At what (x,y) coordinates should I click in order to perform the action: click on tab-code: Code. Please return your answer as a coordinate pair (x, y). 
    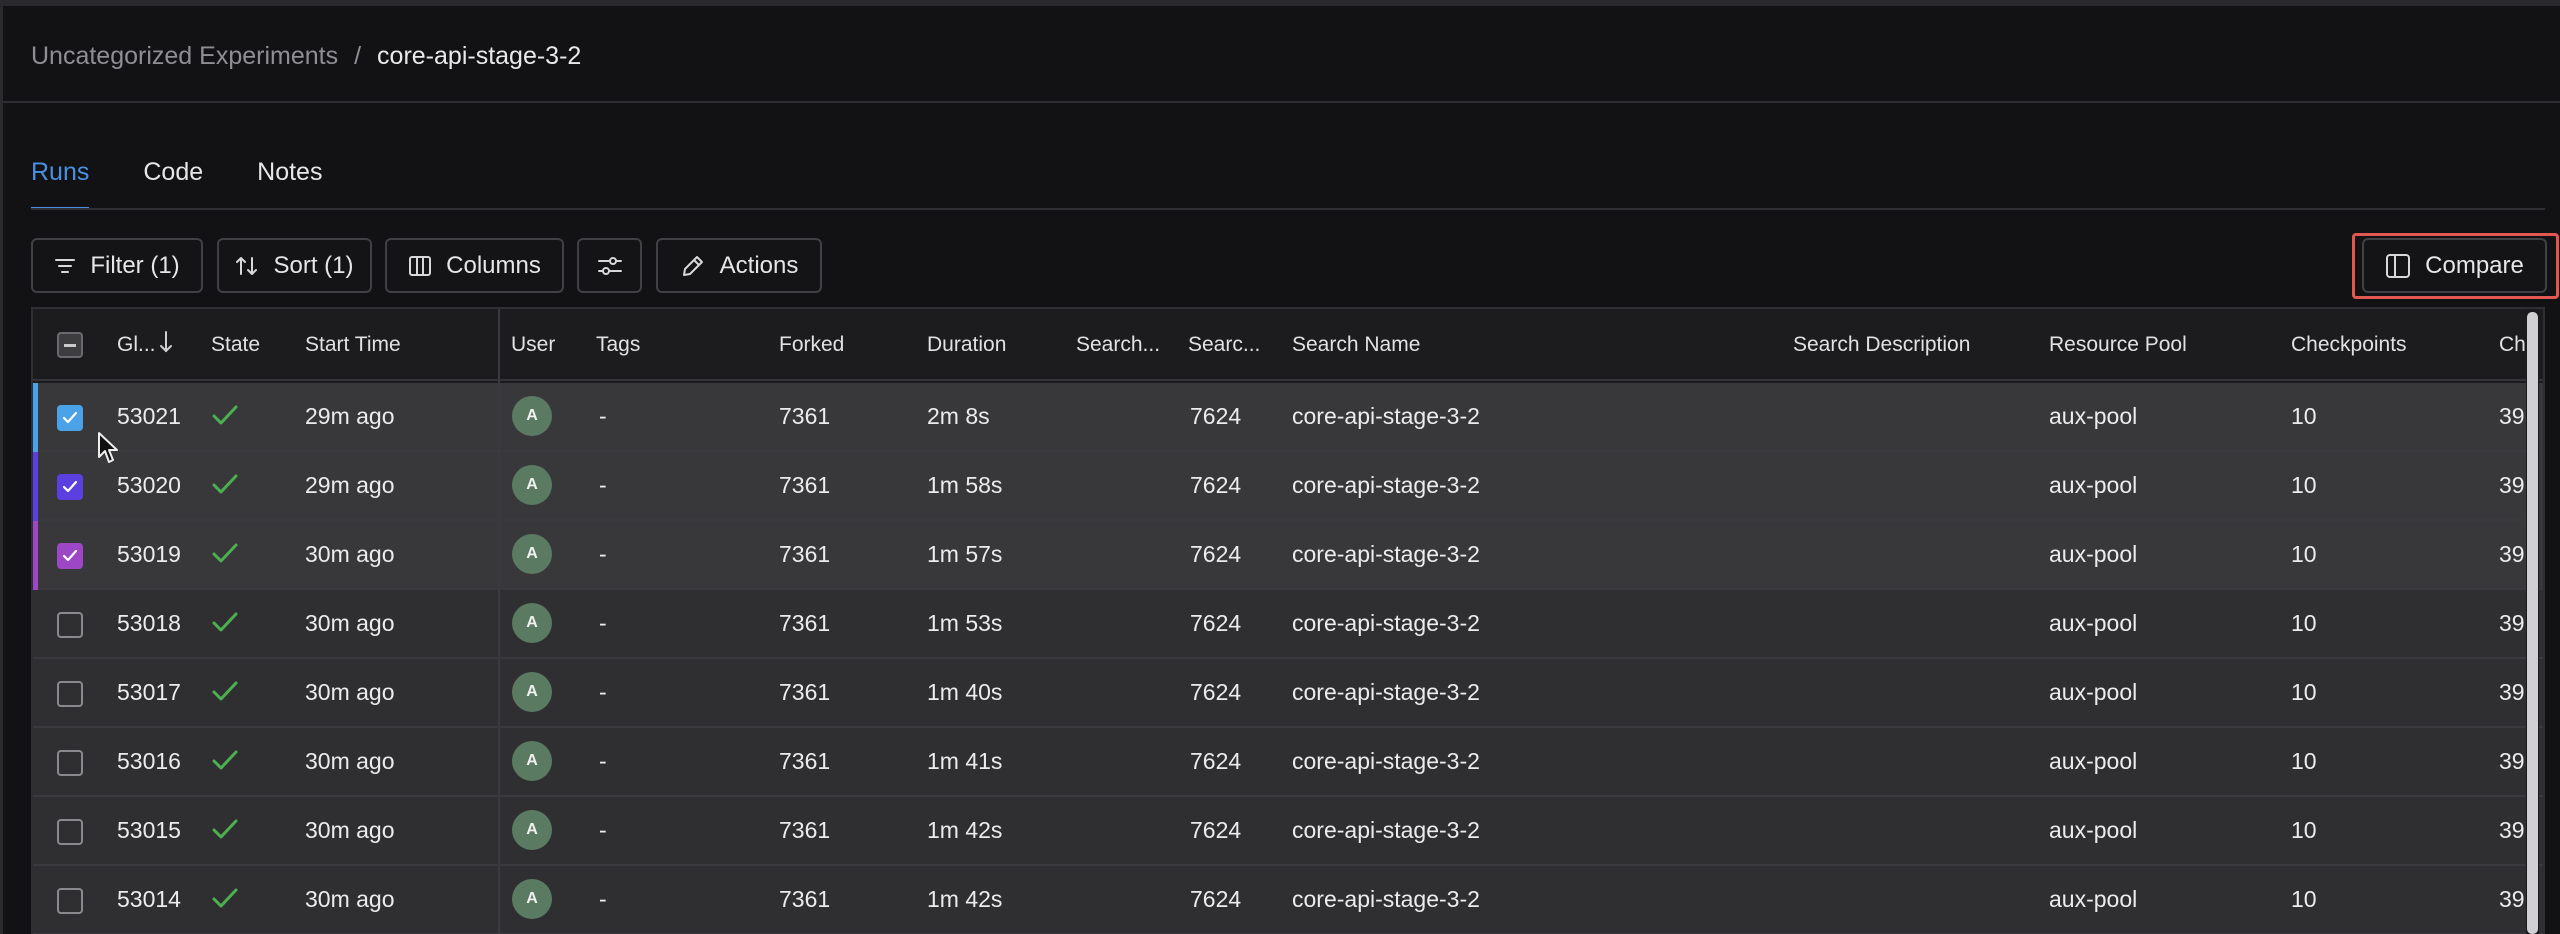
    Looking at the image, I should click on (173, 180).